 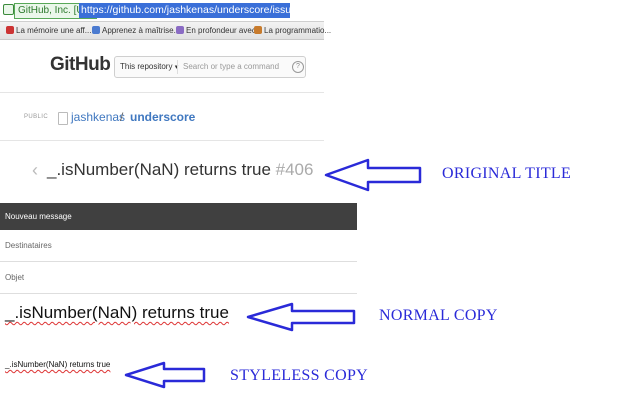 I want to click on search-scope-label: This repository, so click(x=146, y=66).